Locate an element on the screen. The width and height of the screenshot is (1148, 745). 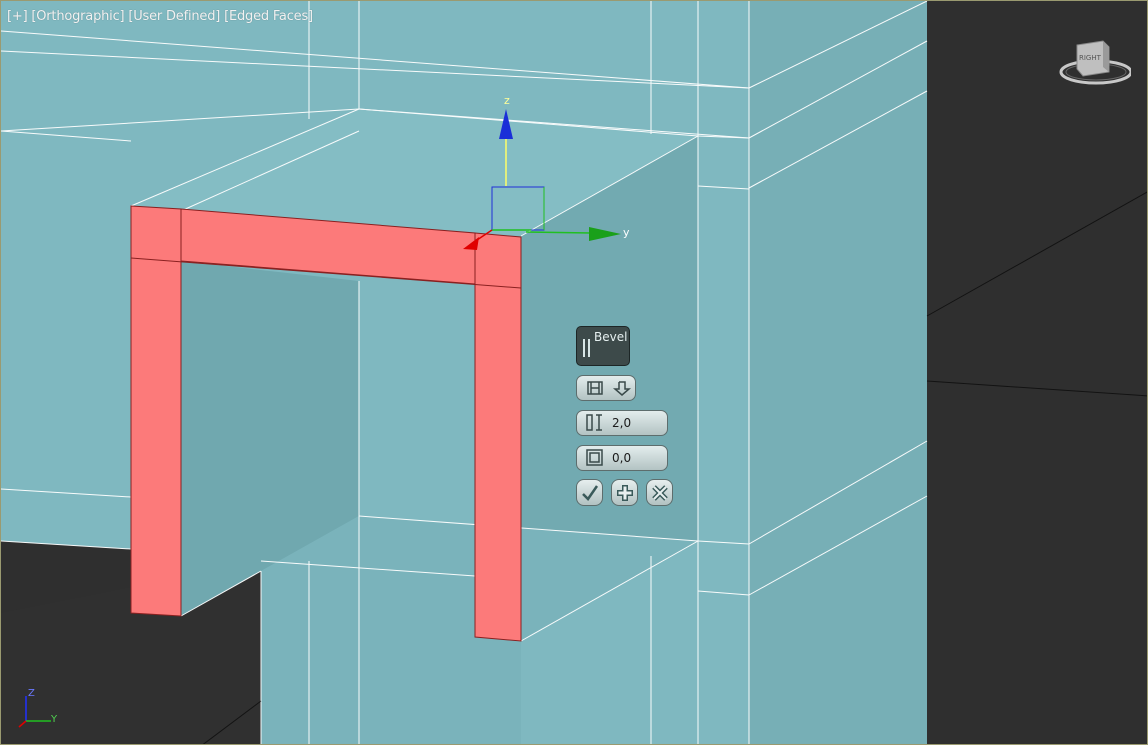
bevel-outline-spinner: 0,0 is located at coordinates (622, 458).